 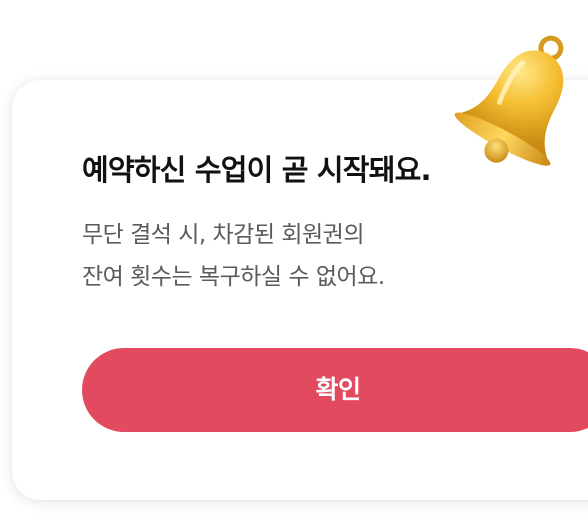 I want to click on confirm-button-label: 확인, so click(x=338, y=389).